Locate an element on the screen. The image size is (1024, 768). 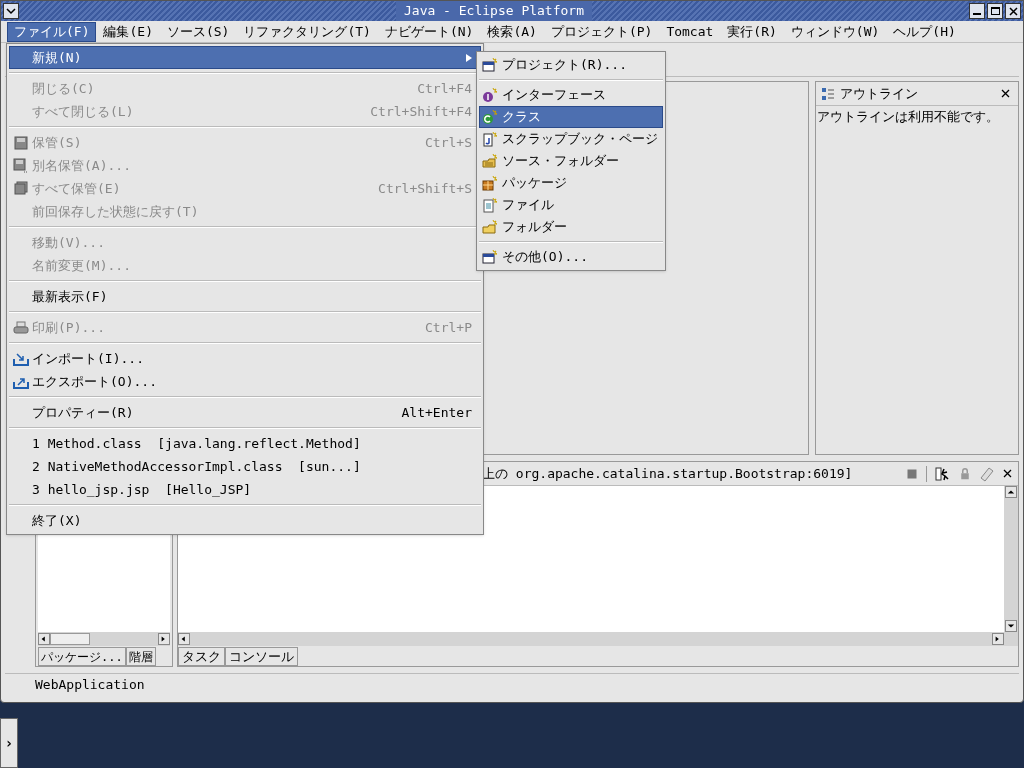
stop-icon is located at coordinates (912, 473).